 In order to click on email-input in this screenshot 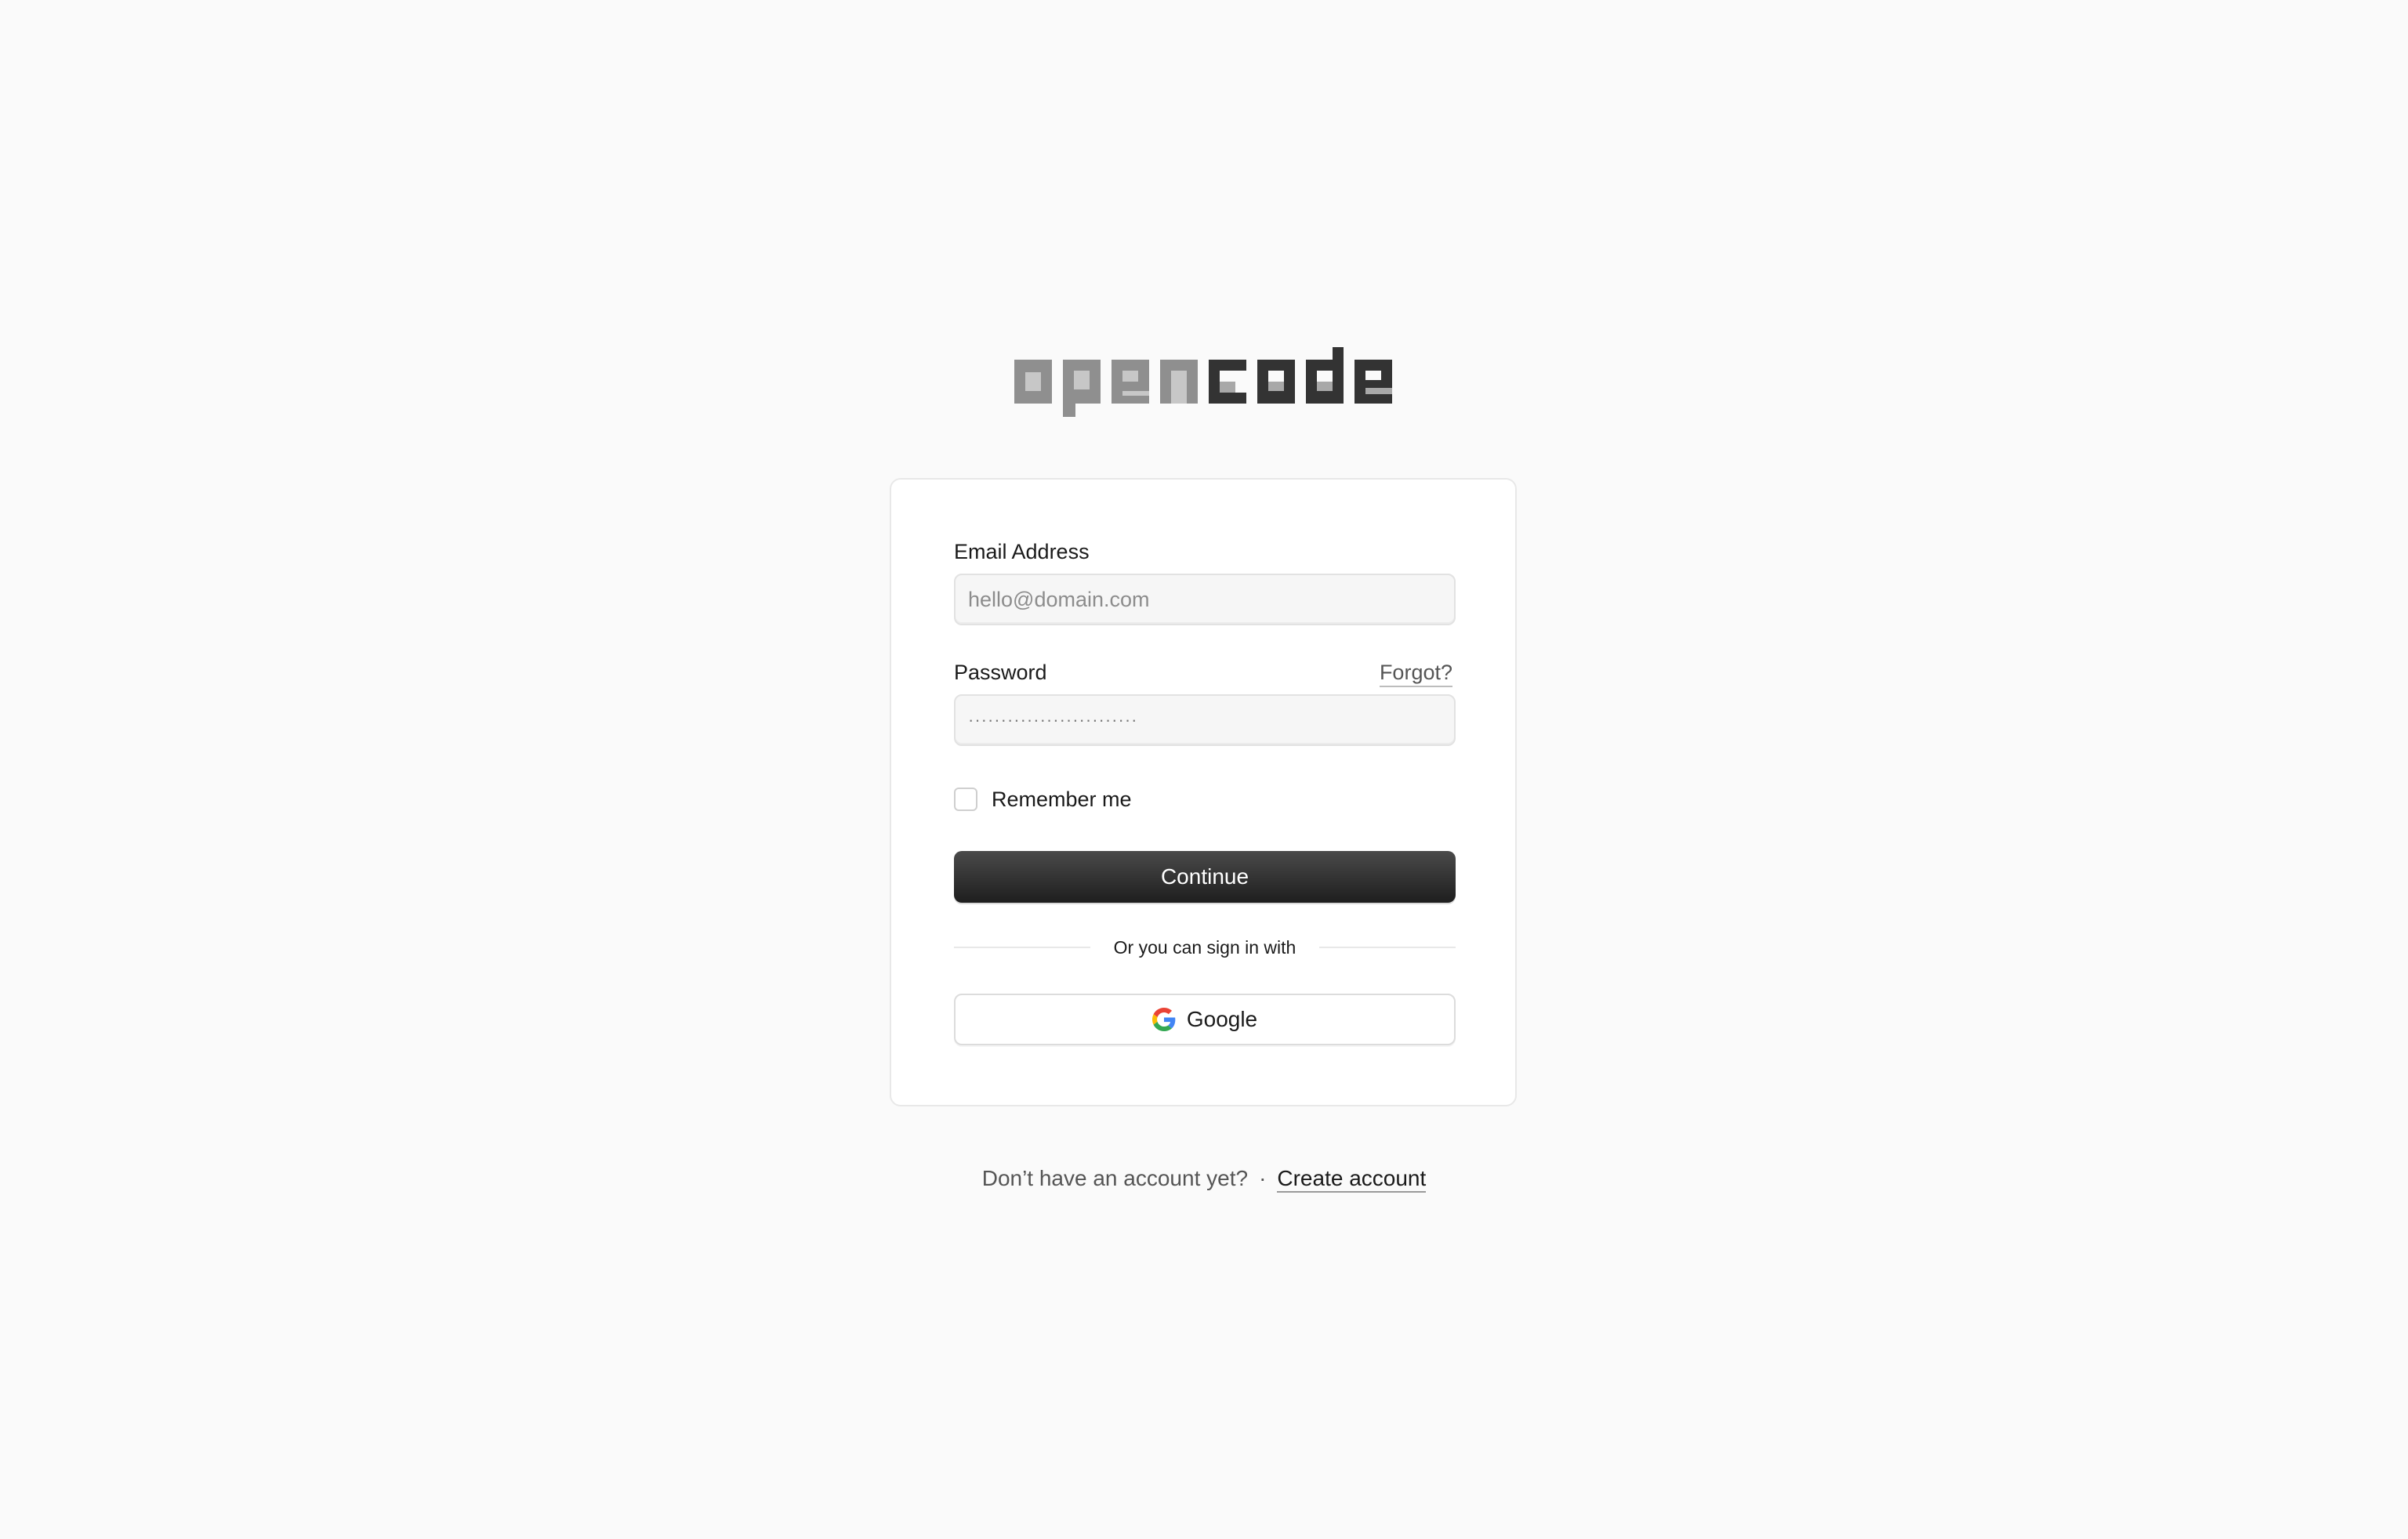, I will do `click(1205, 599)`.